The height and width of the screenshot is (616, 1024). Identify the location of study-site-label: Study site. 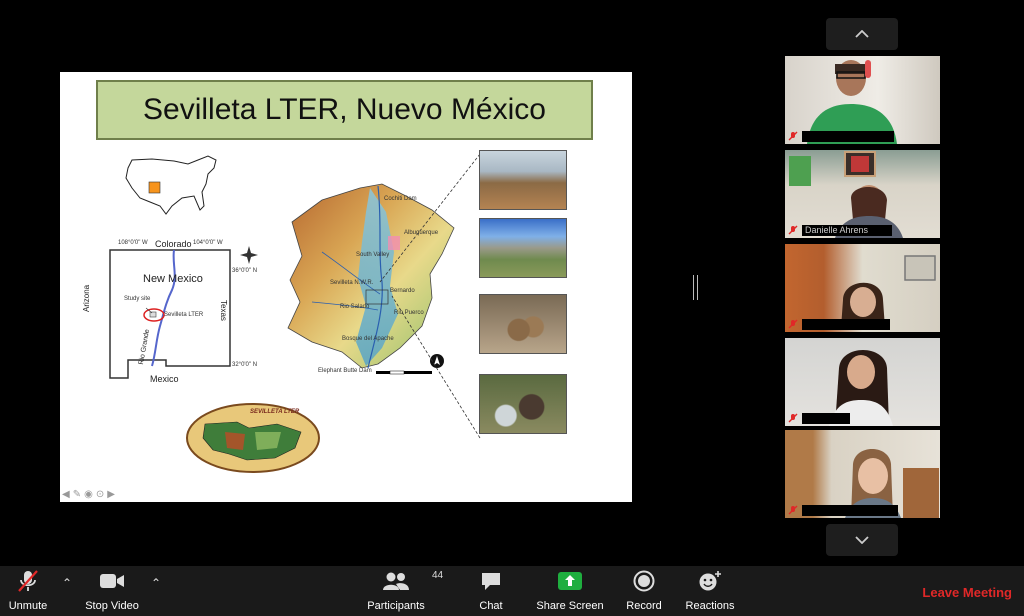
(137, 299).